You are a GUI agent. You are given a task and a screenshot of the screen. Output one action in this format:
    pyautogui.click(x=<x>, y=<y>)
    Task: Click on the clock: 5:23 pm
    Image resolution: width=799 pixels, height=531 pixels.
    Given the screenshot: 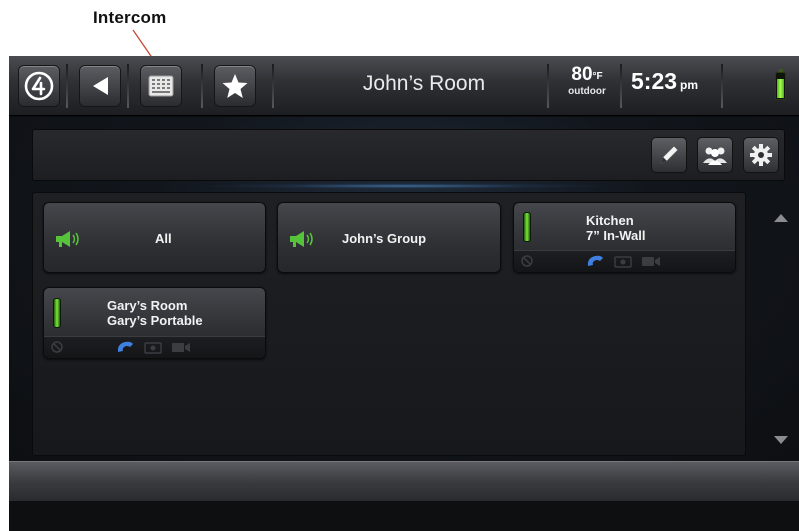 What is the action you would take?
    pyautogui.click(x=664, y=81)
    